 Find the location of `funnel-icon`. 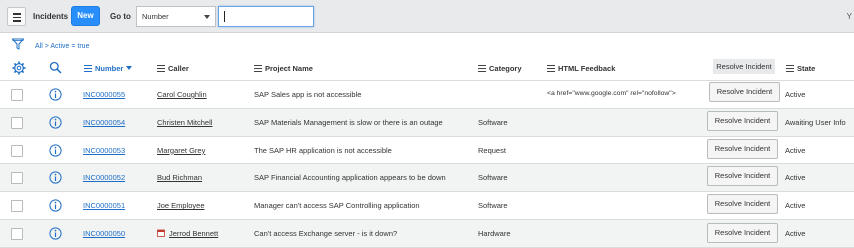

funnel-icon is located at coordinates (18, 44).